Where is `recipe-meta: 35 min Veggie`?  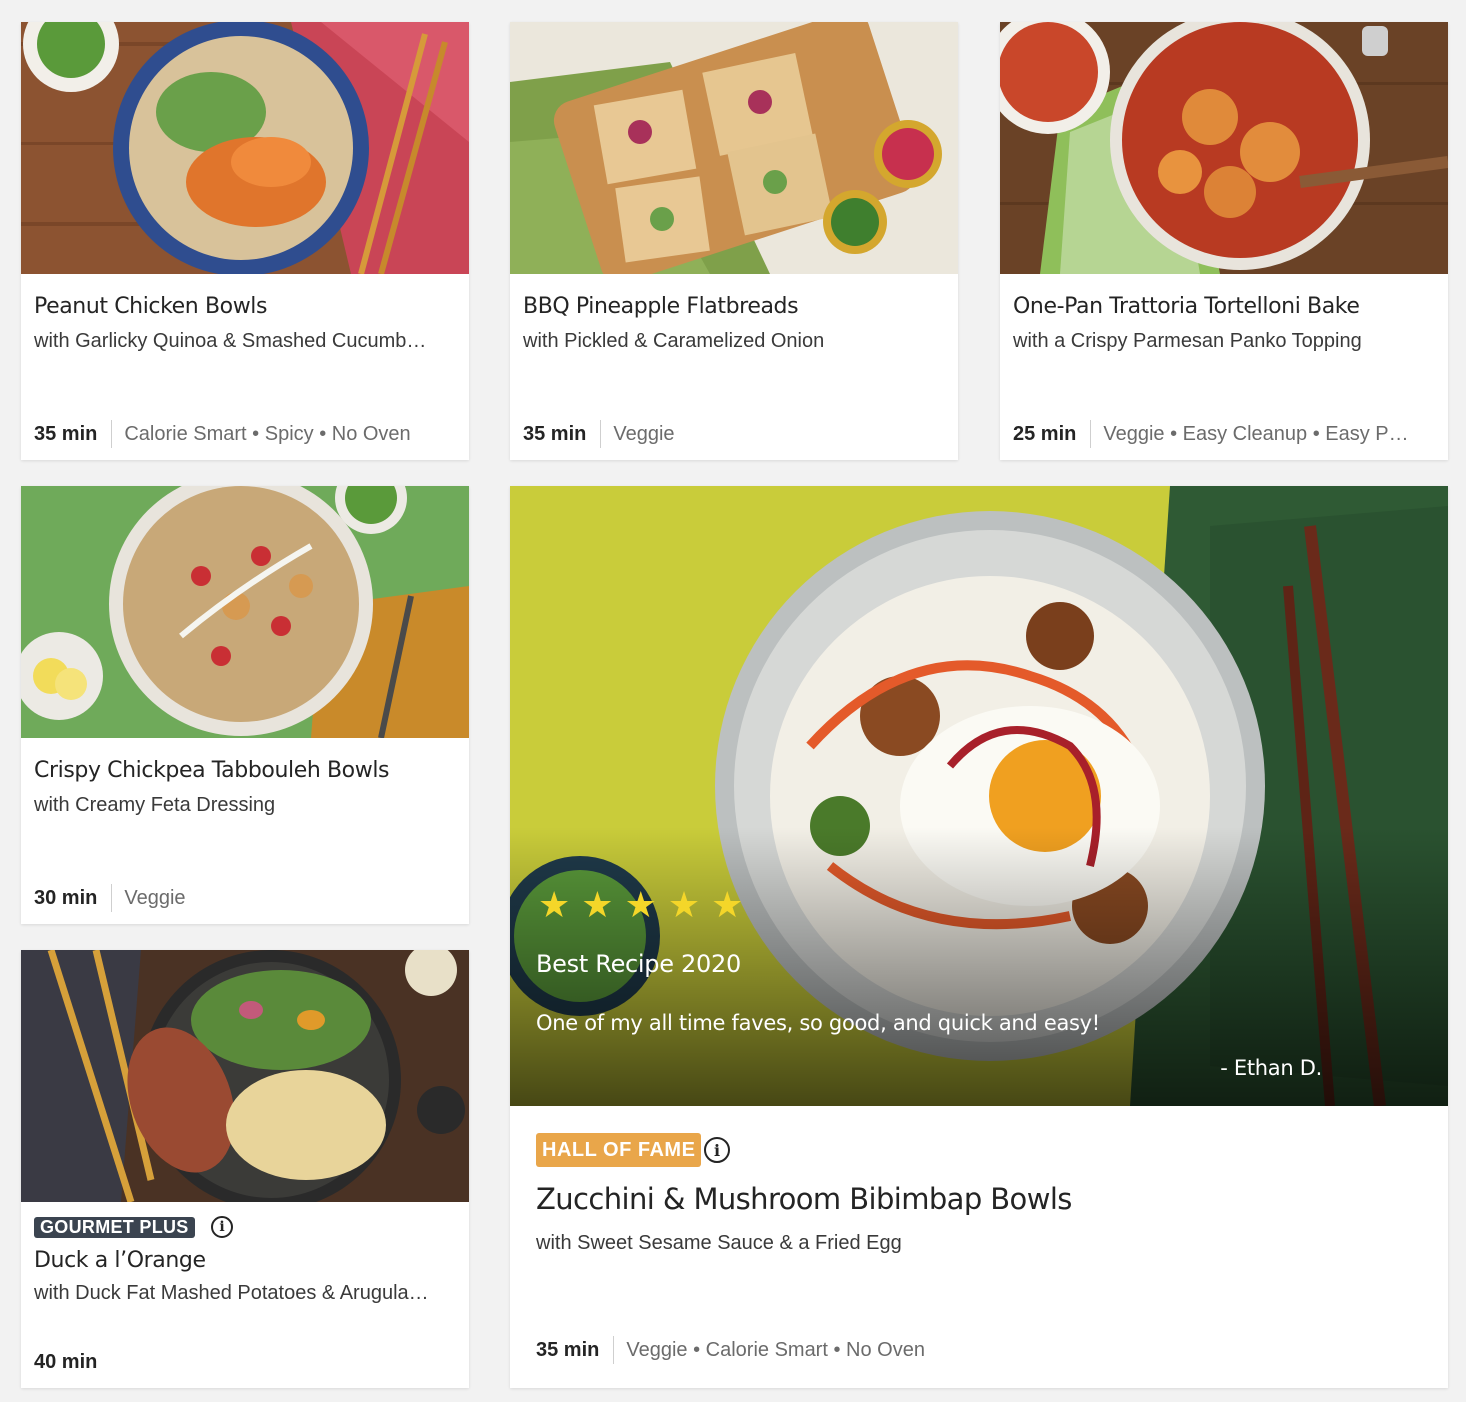
recipe-meta: 35 min Veggie is located at coordinates (599, 434).